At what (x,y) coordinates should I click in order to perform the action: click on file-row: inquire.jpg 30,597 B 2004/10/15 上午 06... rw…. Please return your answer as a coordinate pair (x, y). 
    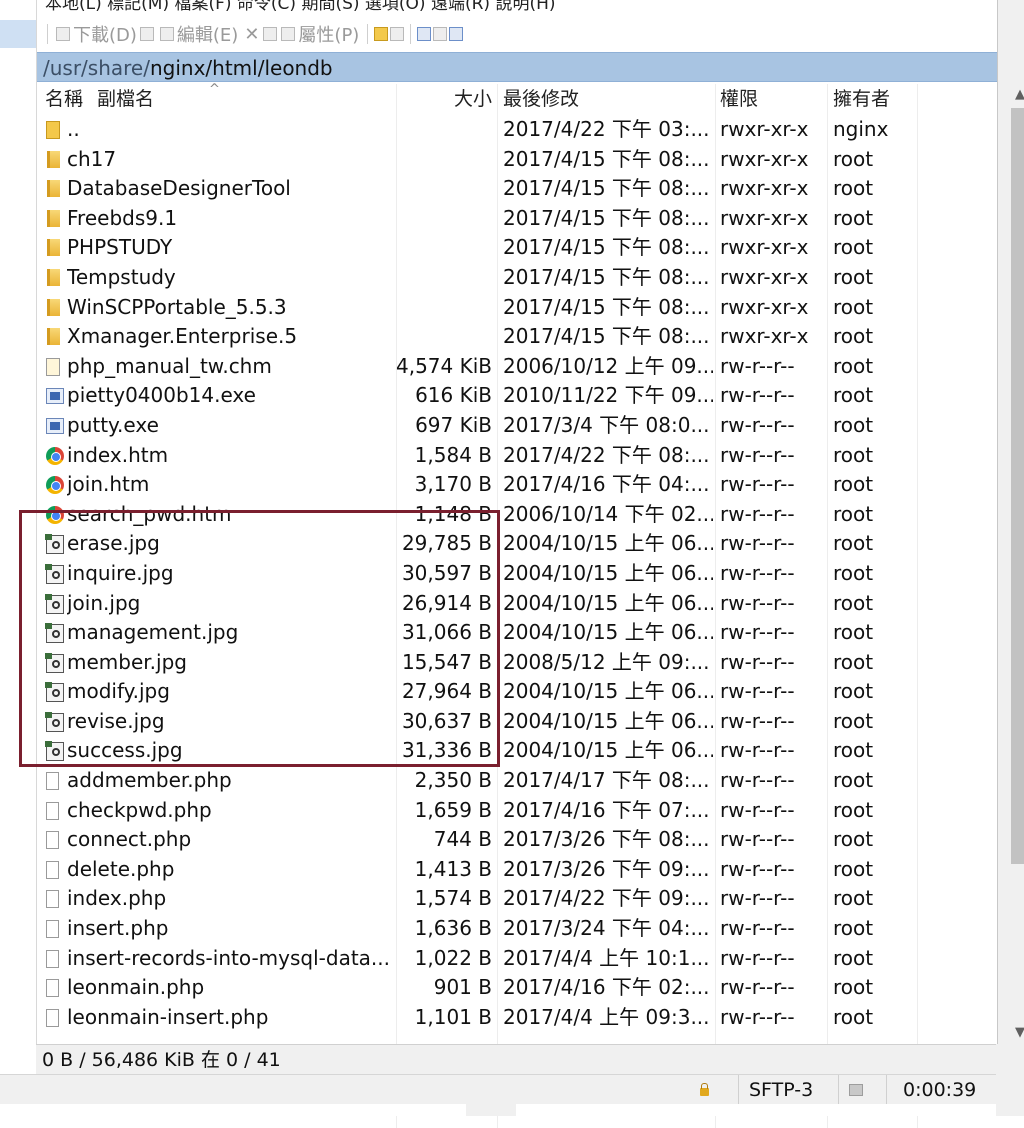
    Looking at the image, I should click on (507, 574).